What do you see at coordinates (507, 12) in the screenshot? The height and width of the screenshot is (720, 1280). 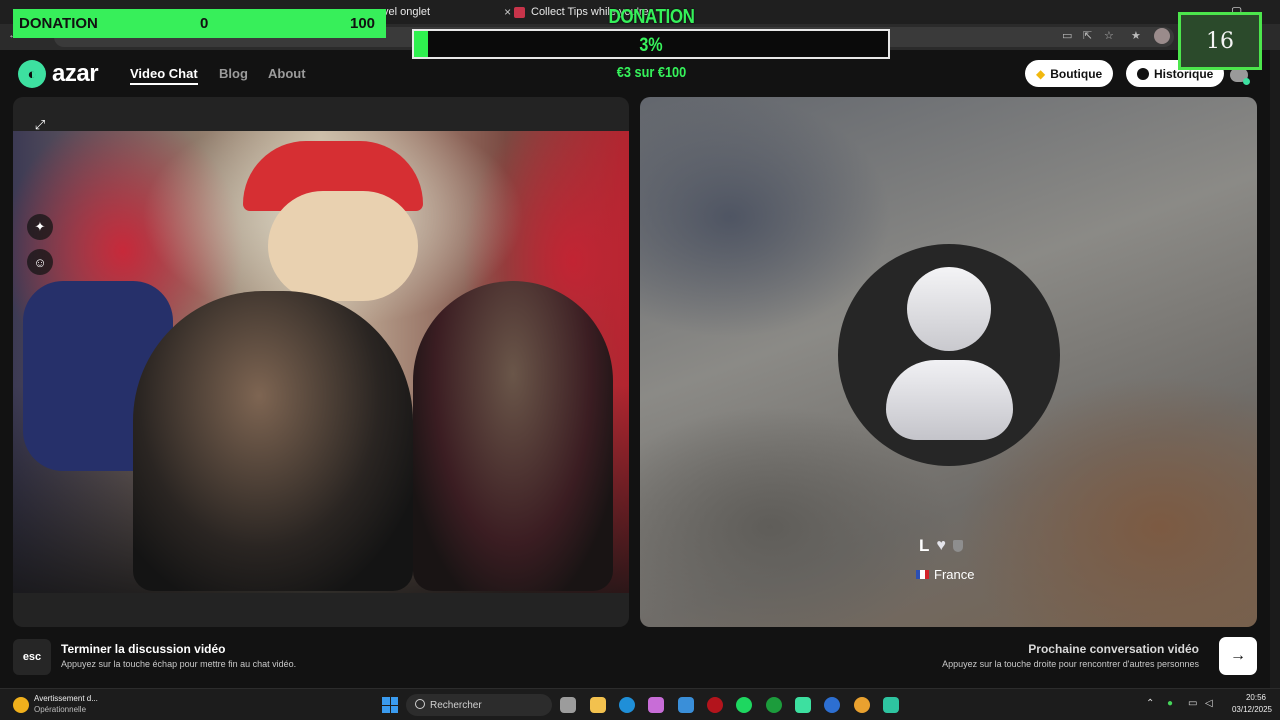 I see `close-tab-icon: ×` at bounding box center [507, 12].